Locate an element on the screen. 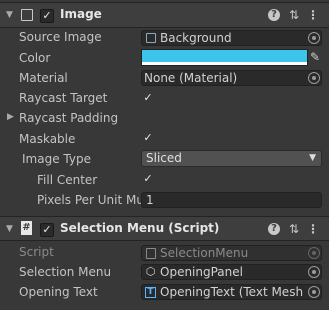 Image resolution: width=329 pixels, height=310 pixels. raycast-padding-label: Raycast Padding is located at coordinates (68, 118).